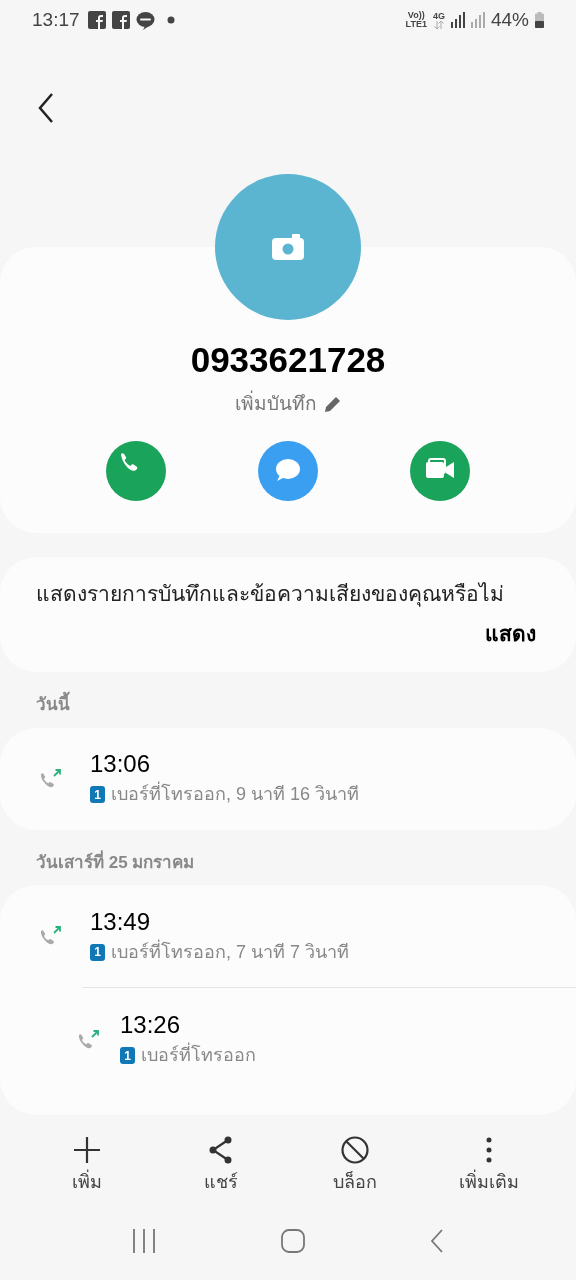  What do you see at coordinates (510, 633) in the screenshot?
I see `show-button: แสดง` at bounding box center [510, 633].